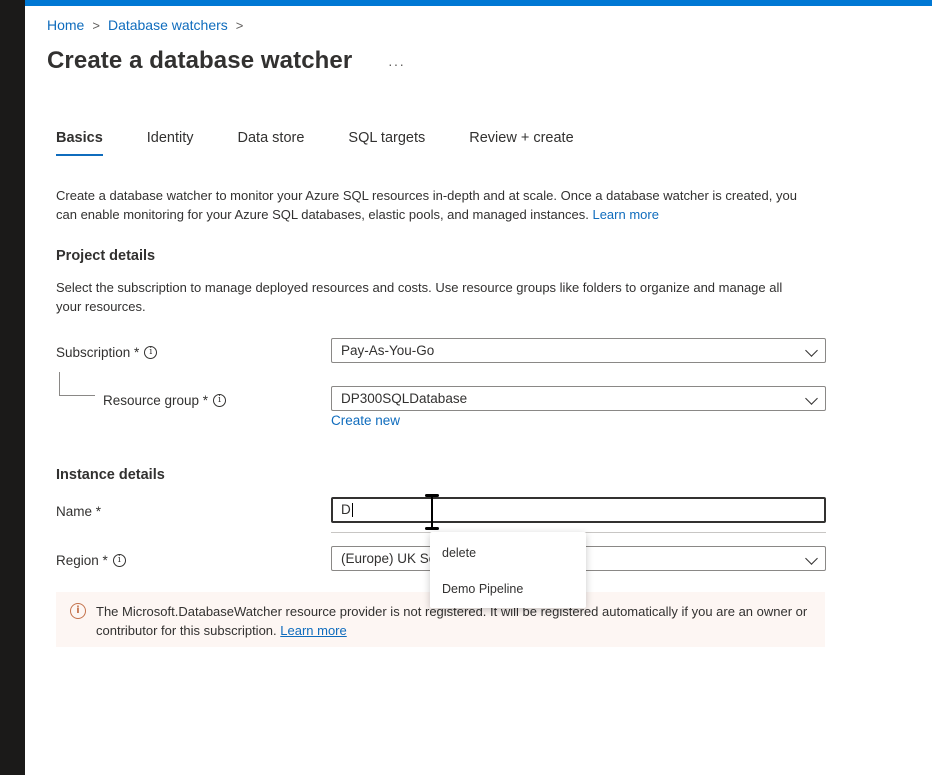 The width and height of the screenshot is (932, 775). Describe the element at coordinates (79, 143) in the screenshot. I see `tab-basics: Basics` at that location.